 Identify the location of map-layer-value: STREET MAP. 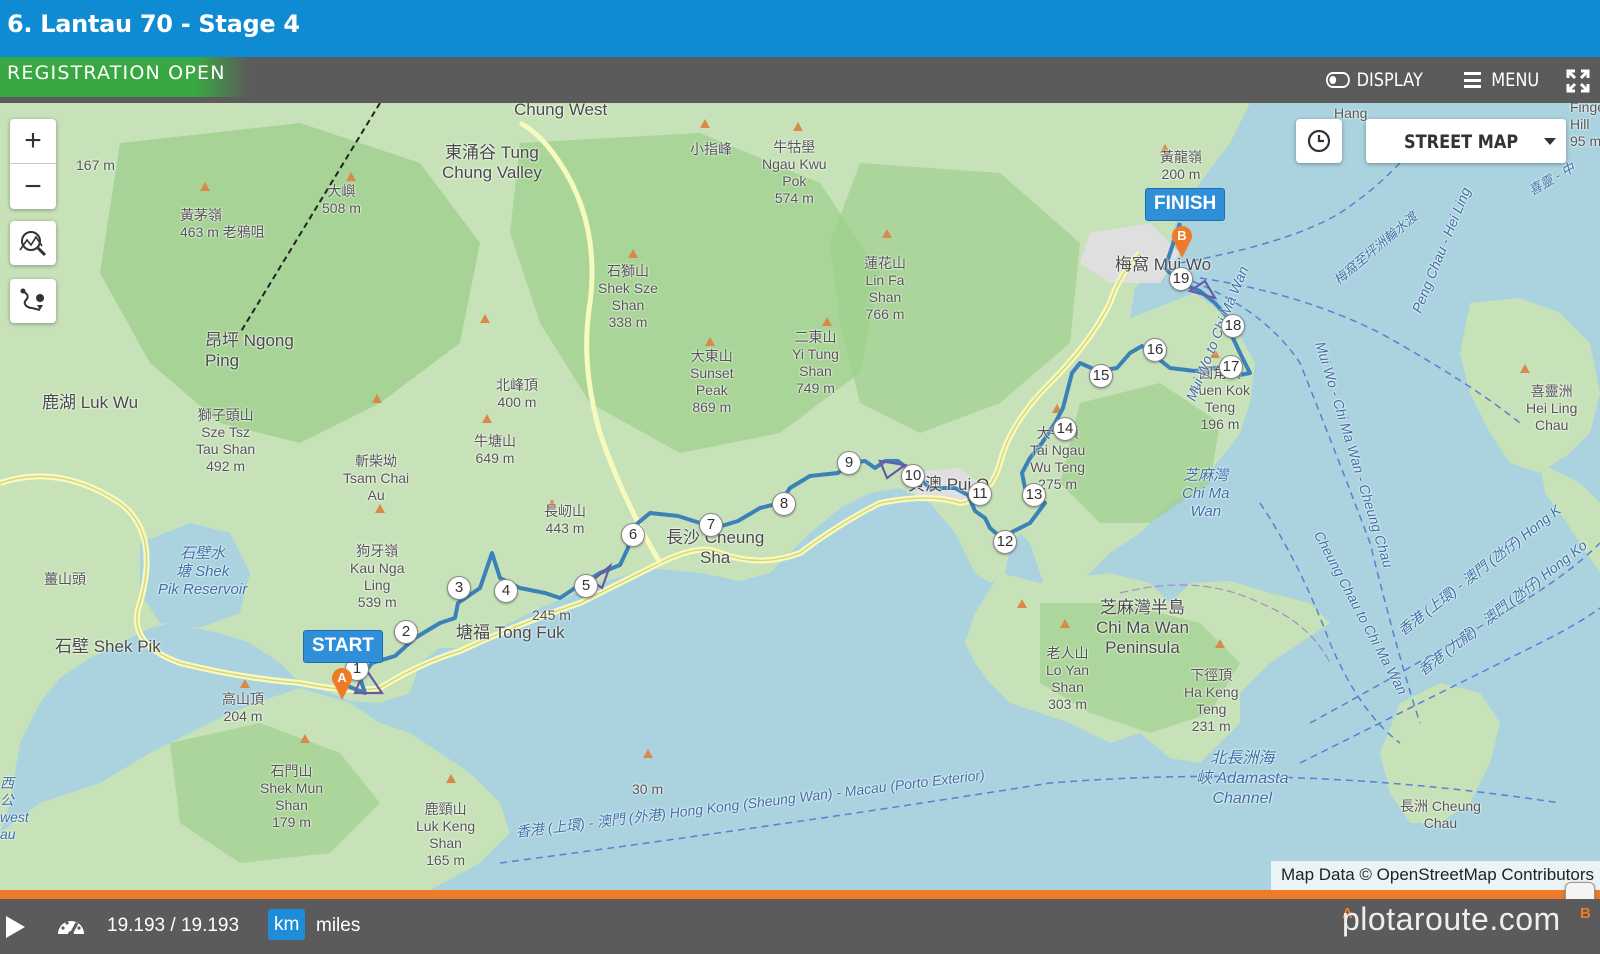
(1461, 142).